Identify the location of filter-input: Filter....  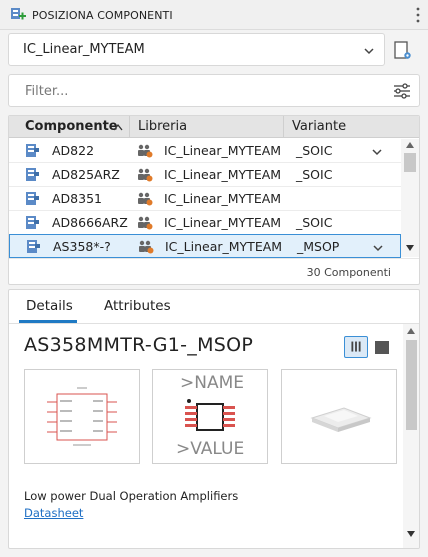
(214, 90).